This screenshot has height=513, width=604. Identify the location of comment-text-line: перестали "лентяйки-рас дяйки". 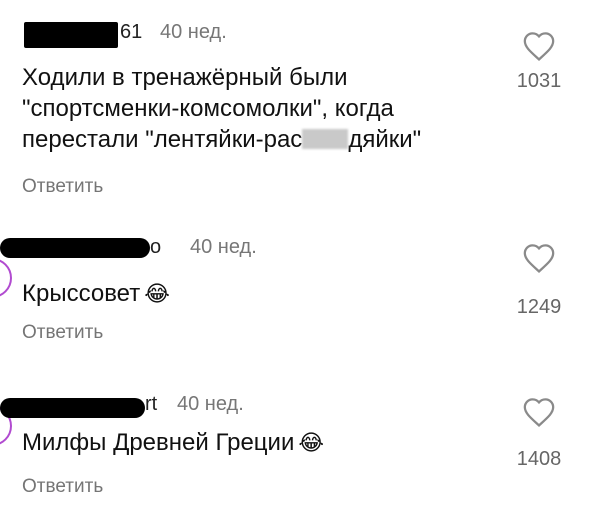
(257, 139).